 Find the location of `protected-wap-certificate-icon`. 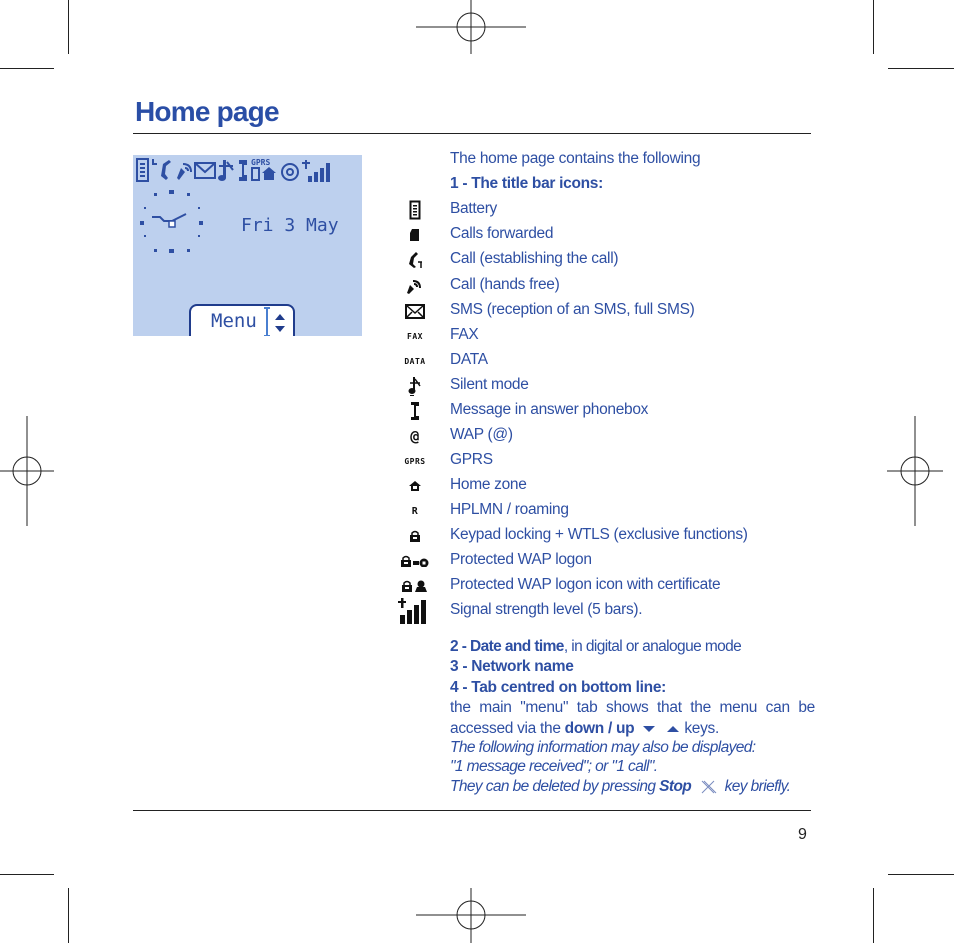

protected-wap-certificate-icon is located at coordinates (415, 586).